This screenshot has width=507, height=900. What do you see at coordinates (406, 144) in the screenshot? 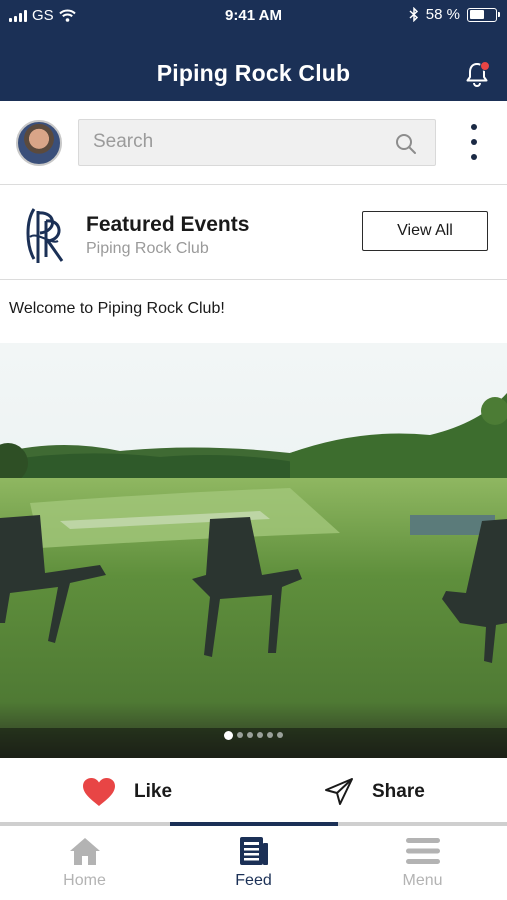
I see `search-icon` at bounding box center [406, 144].